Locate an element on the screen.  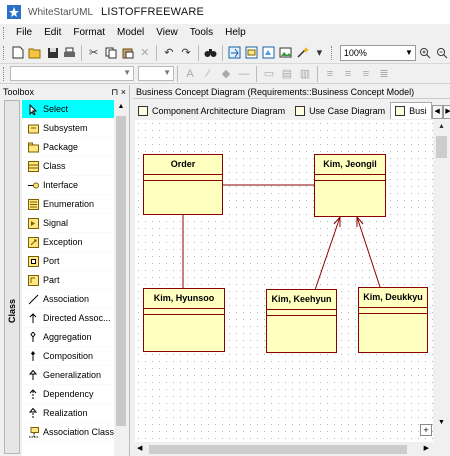
tab-scroll-right-icon: ▶ is located at coordinates (446, 112).